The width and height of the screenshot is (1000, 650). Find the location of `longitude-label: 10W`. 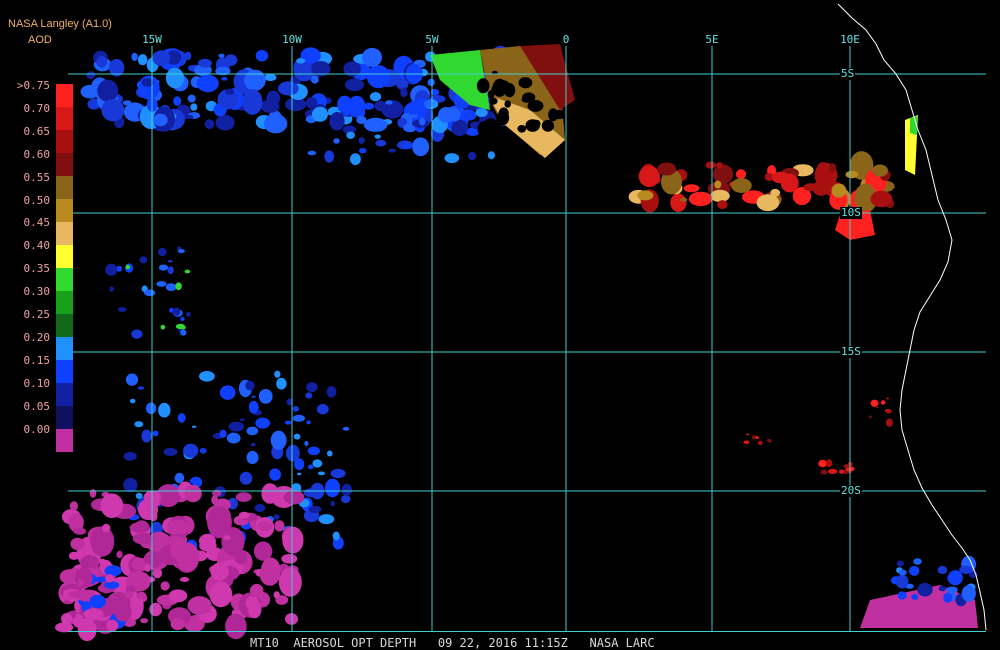

longitude-label: 10W is located at coordinates (292, 39).